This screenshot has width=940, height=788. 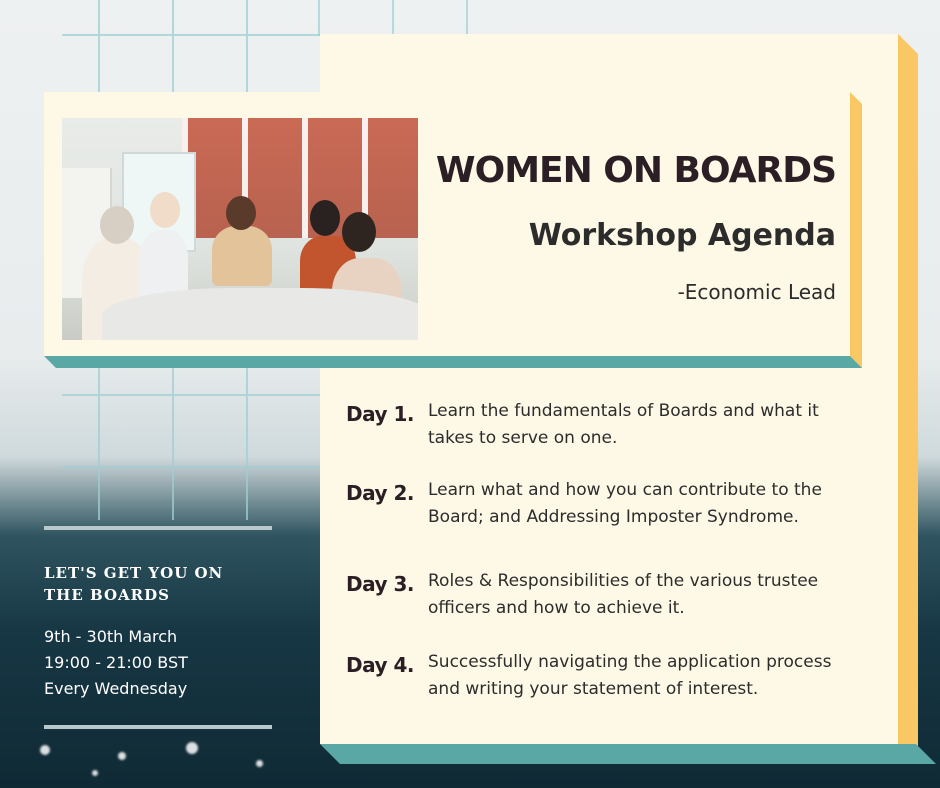 I want to click on divider-bottom, so click(x=158, y=727).